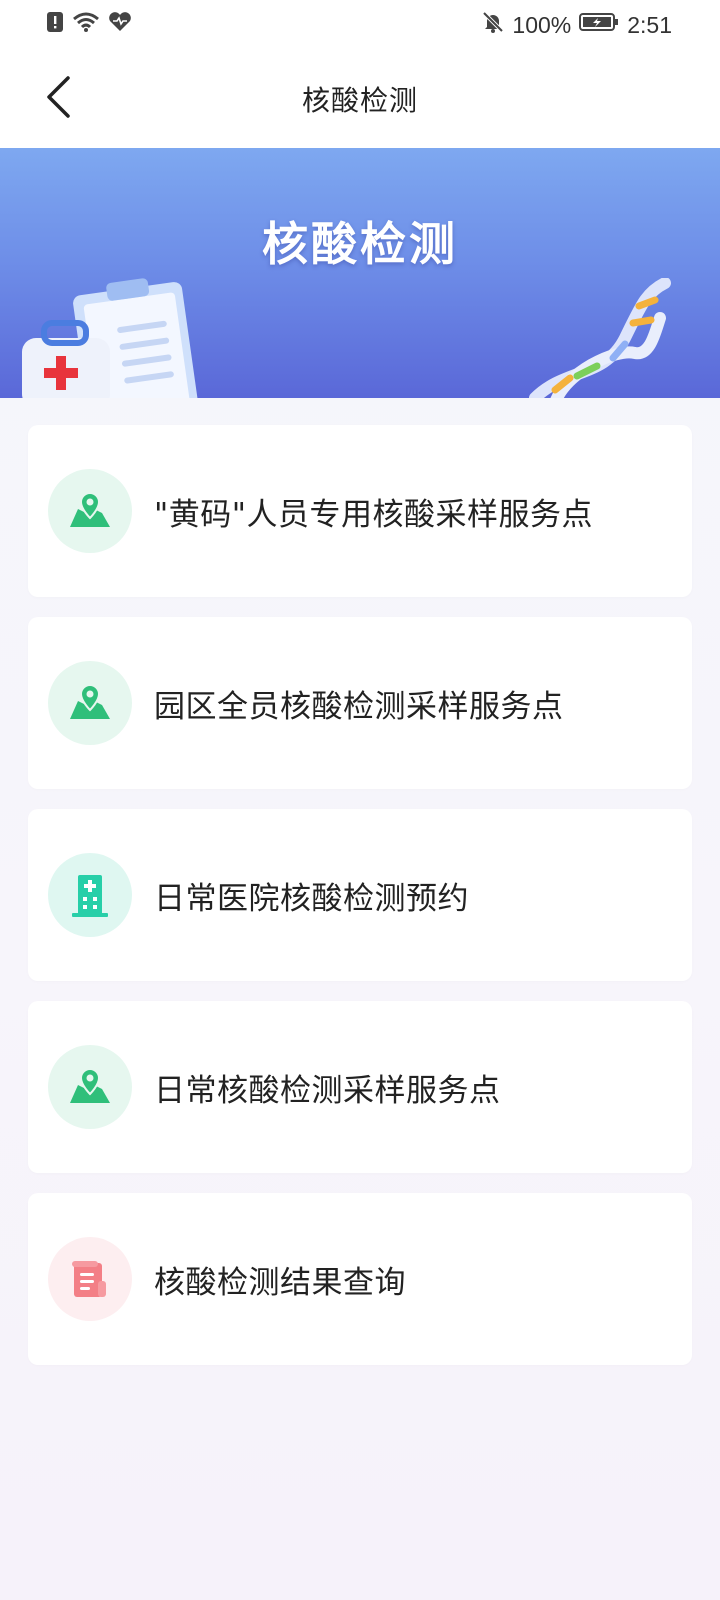 The width and height of the screenshot is (720, 1600). I want to click on back-chevron-icon, so click(58, 99).